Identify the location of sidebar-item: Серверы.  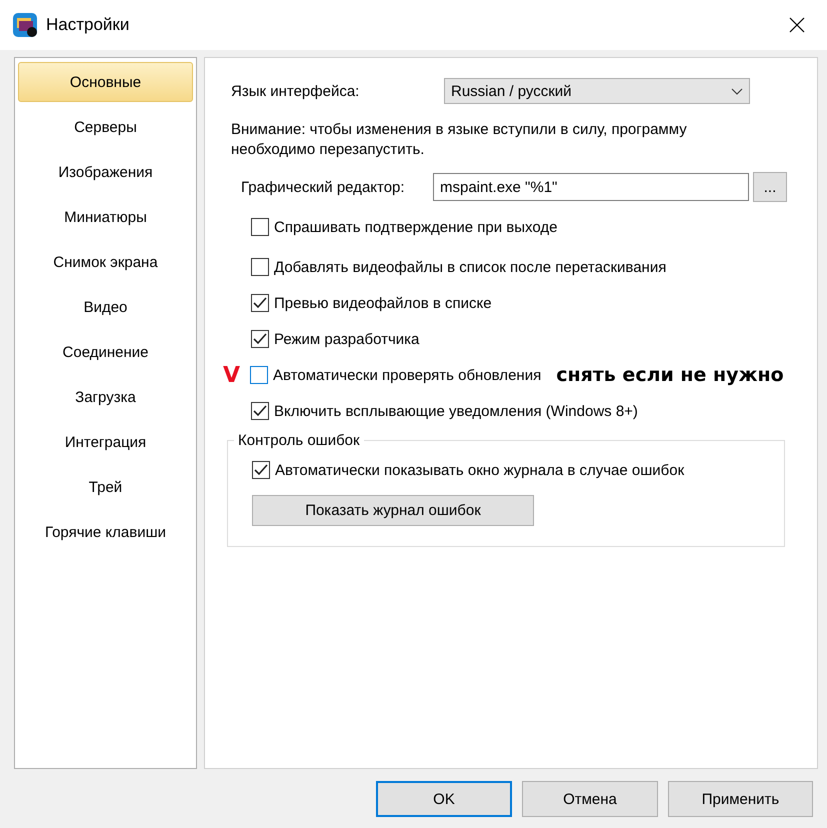
(105, 127).